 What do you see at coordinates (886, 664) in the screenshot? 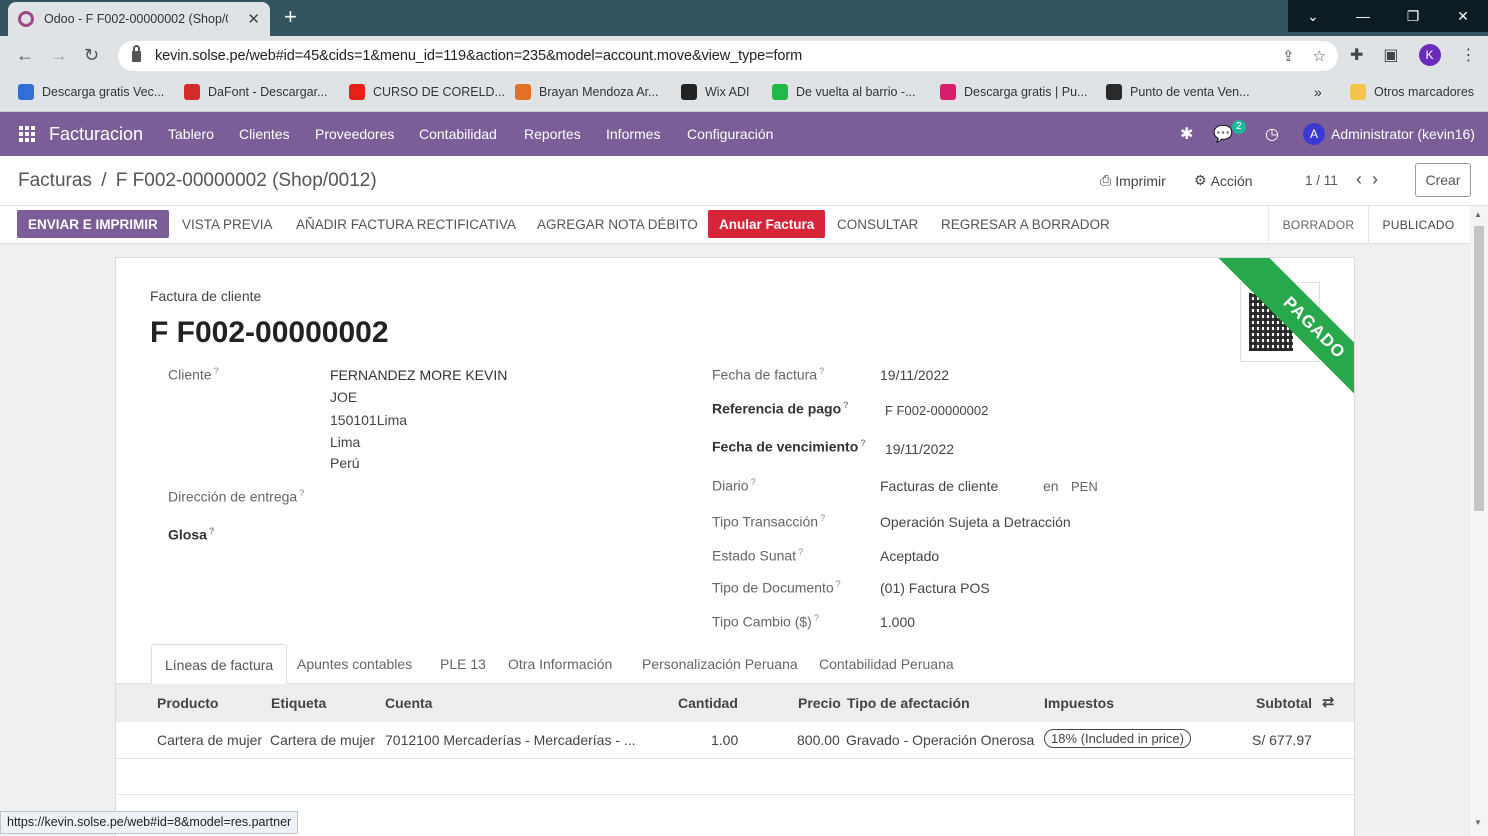
I see `tab-contabilidad-peruana: Contabilidad Peruana` at bounding box center [886, 664].